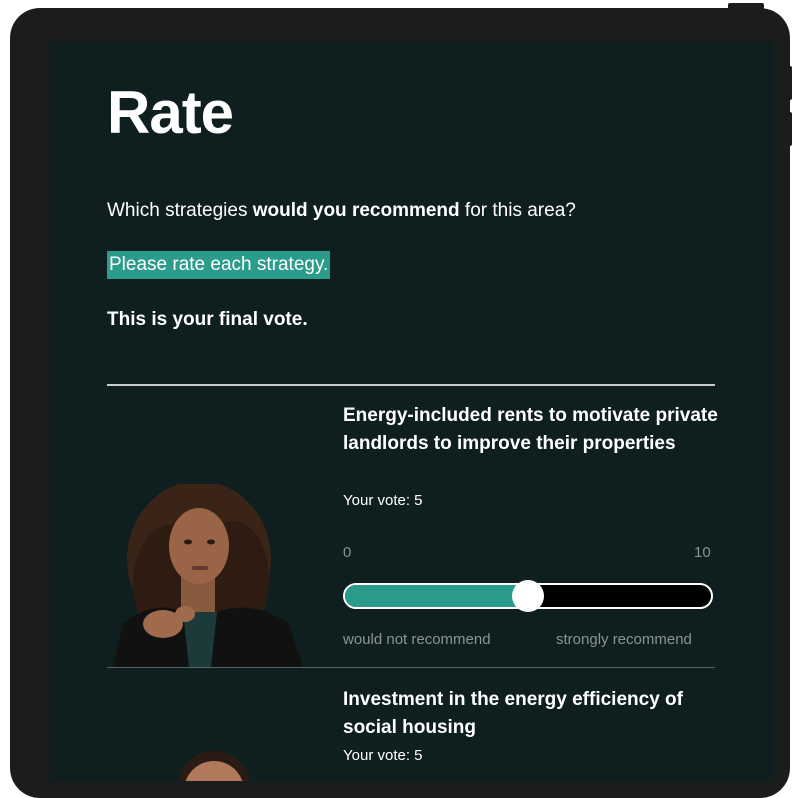 The width and height of the screenshot is (796, 798). Describe the element at coordinates (624, 639) in the screenshot. I see `max-caption: strongly recommend` at that location.